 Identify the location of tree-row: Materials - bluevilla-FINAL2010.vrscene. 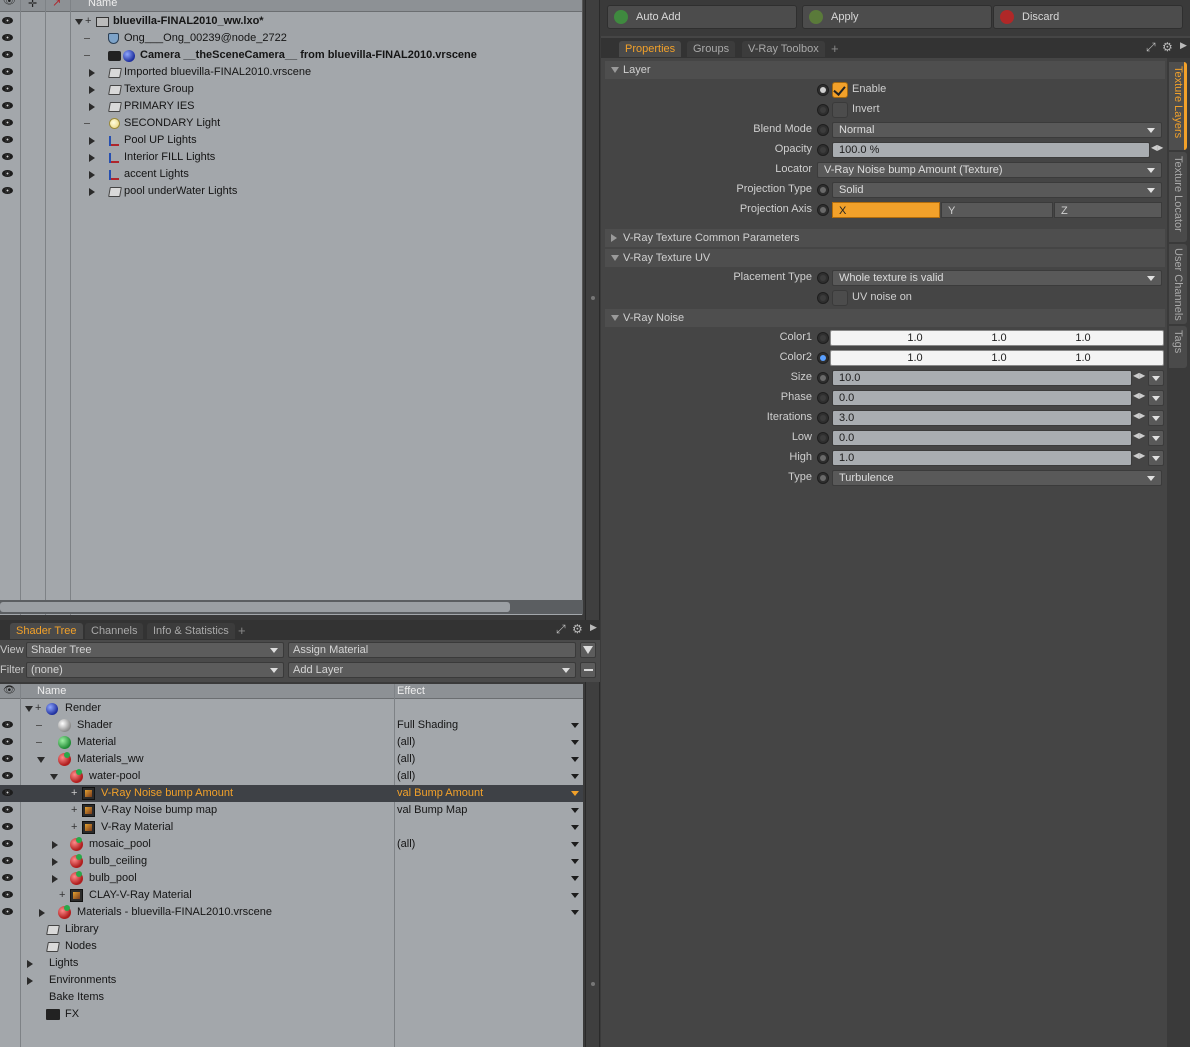
(291, 912).